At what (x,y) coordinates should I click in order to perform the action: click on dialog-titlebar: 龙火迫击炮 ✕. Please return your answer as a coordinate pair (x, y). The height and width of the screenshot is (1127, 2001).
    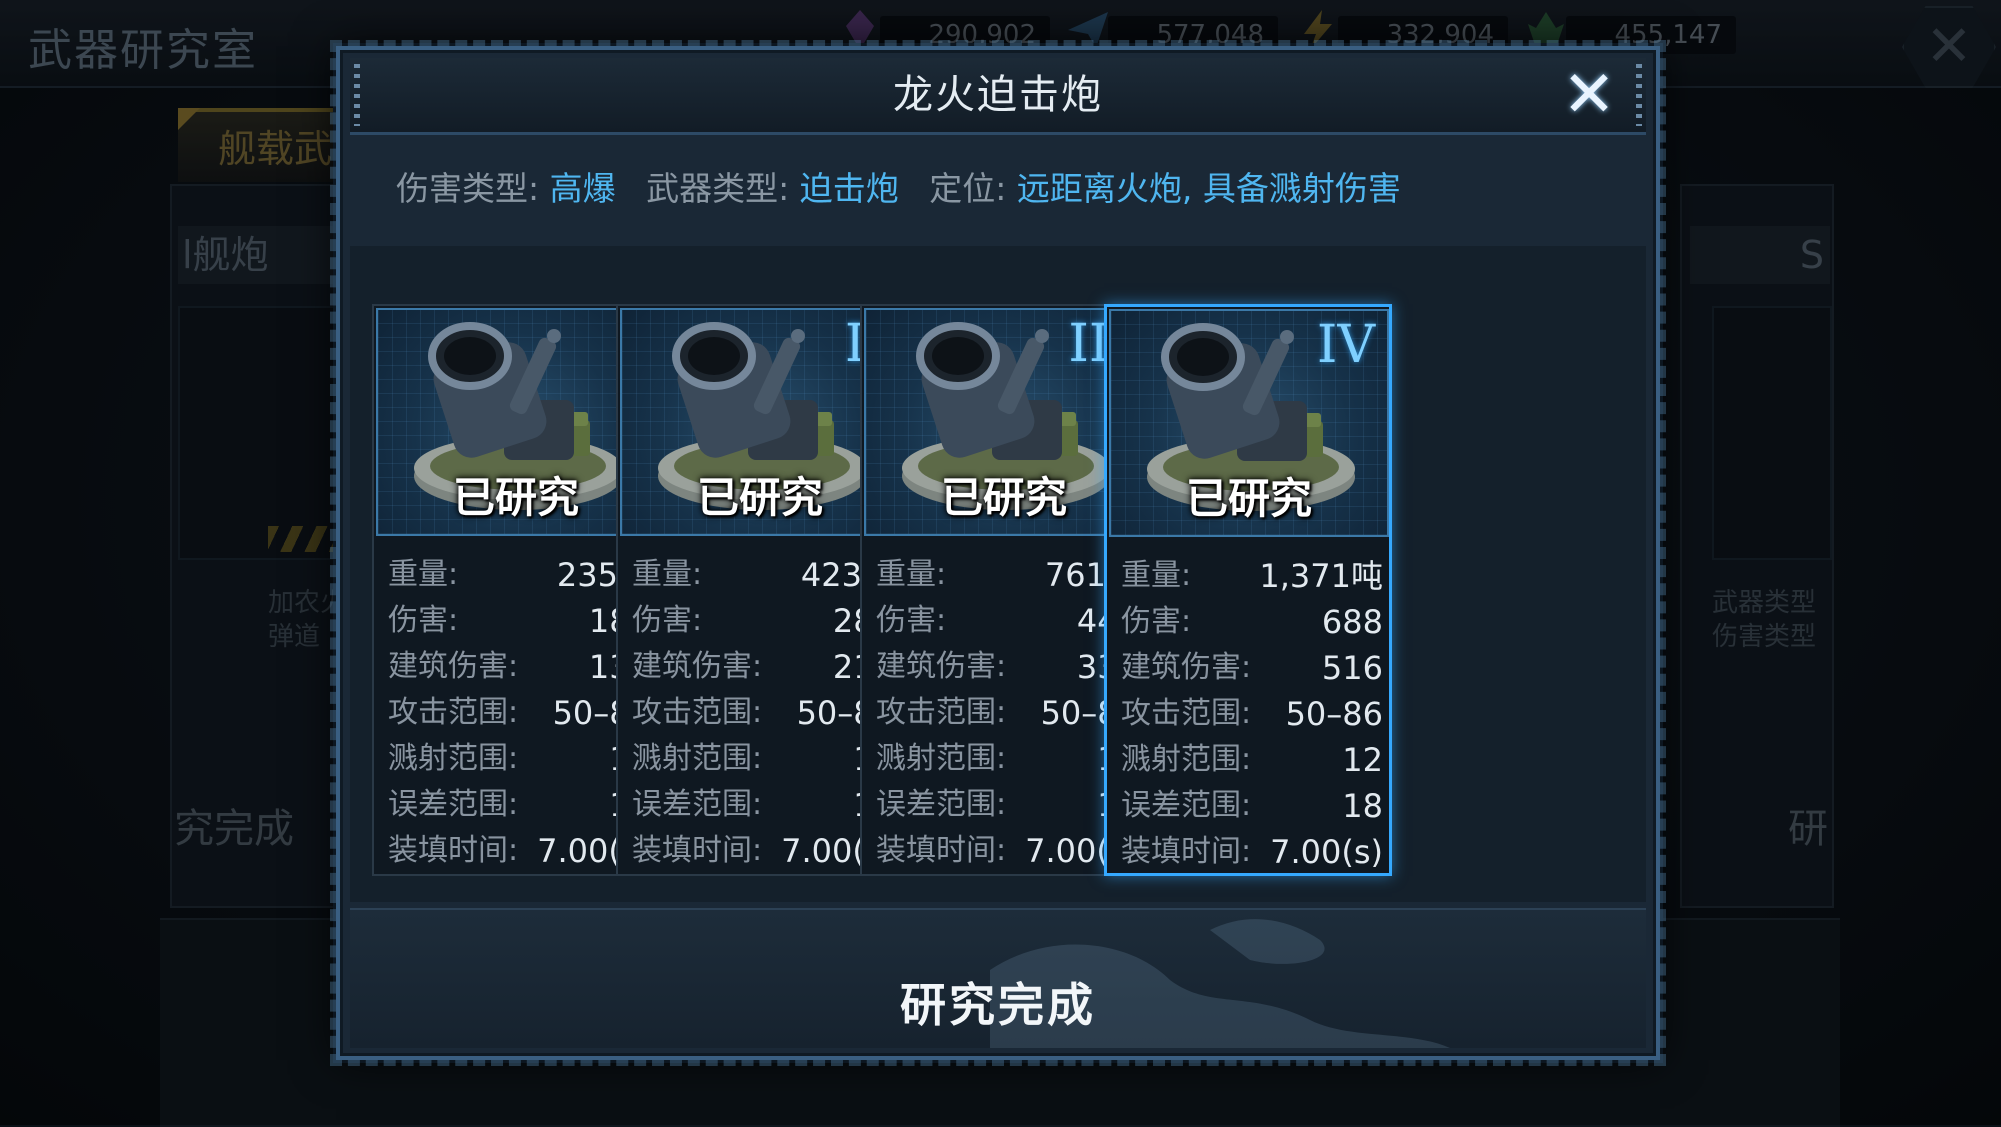
    Looking at the image, I should click on (998, 96).